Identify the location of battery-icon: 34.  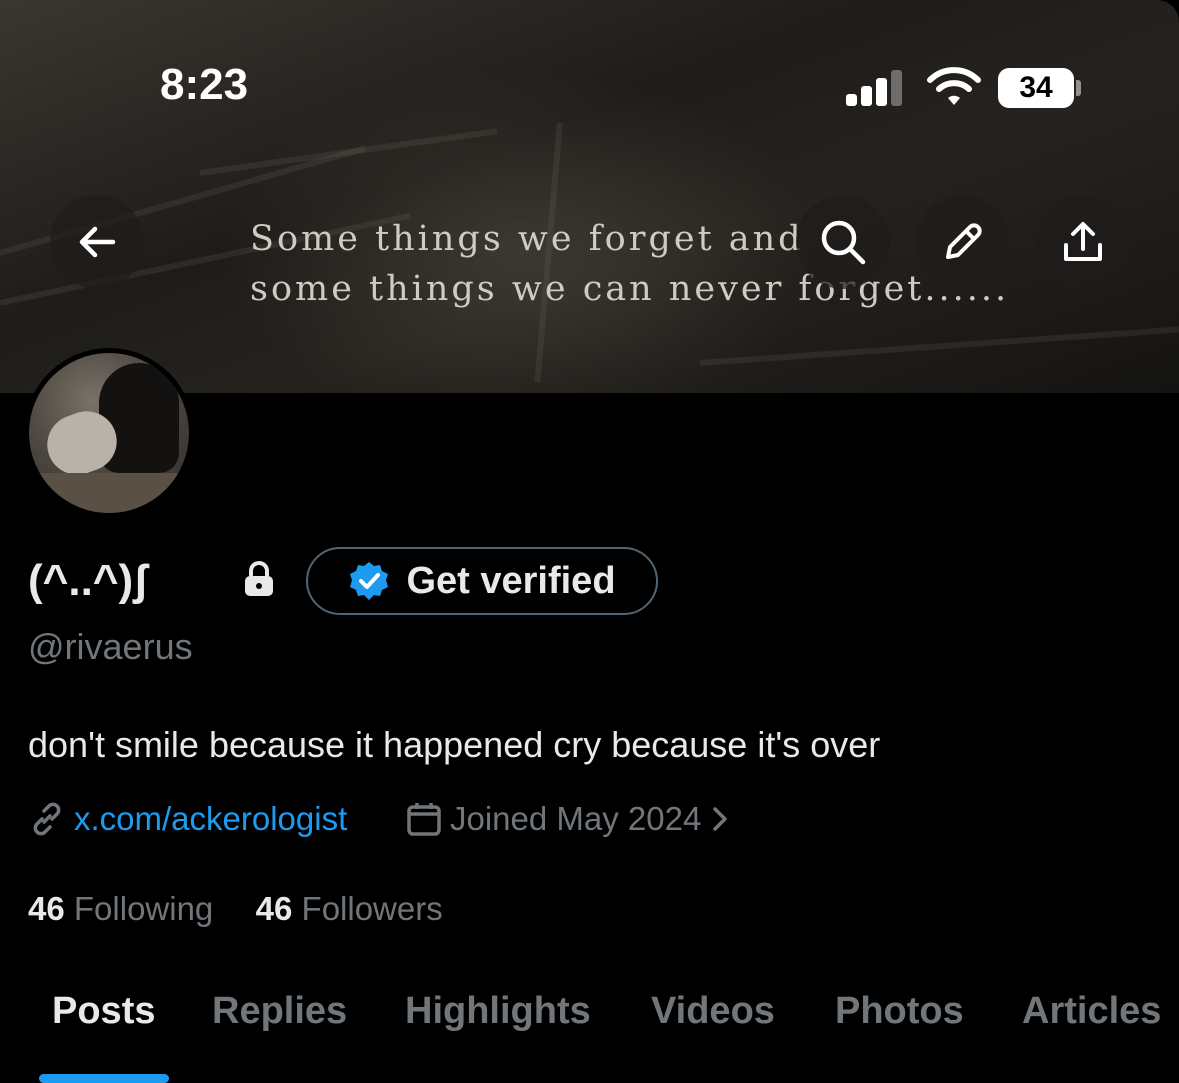
(1036, 88).